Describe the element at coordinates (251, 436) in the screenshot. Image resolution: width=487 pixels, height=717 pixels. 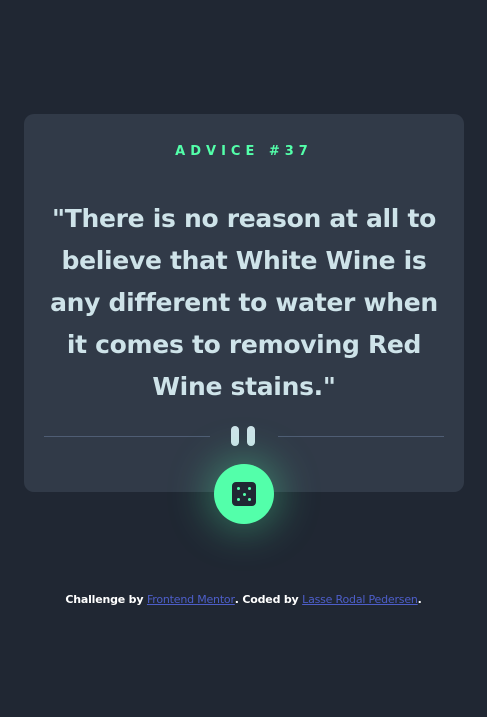
I see `pause-bar-right` at that location.